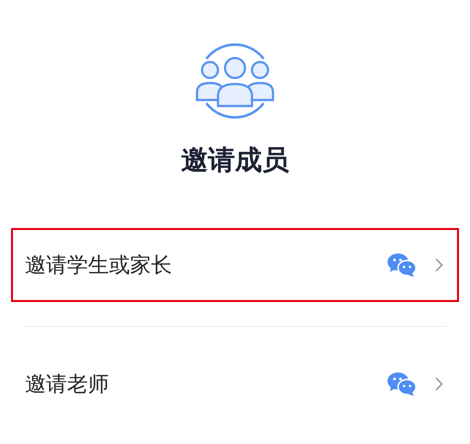  Describe the element at coordinates (235, 161) in the screenshot. I see `page-title: 邀请成员` at that location.